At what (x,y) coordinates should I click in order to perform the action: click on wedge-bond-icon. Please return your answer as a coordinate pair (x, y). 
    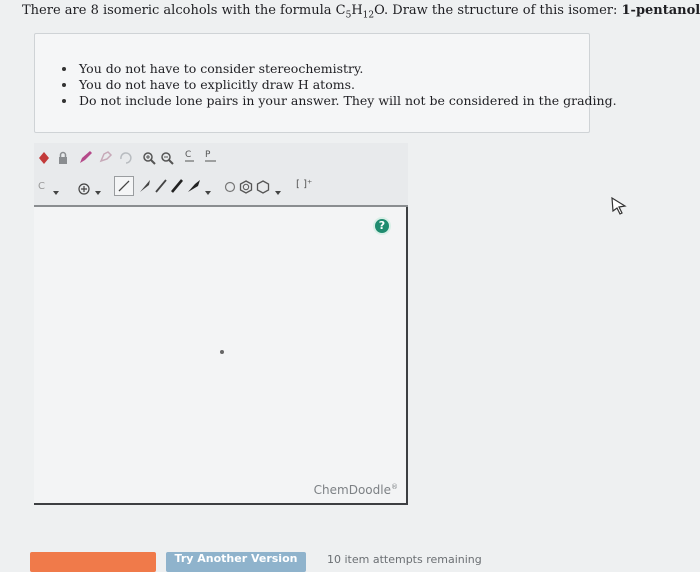
    Looking at the image, I should click on (145, 188).